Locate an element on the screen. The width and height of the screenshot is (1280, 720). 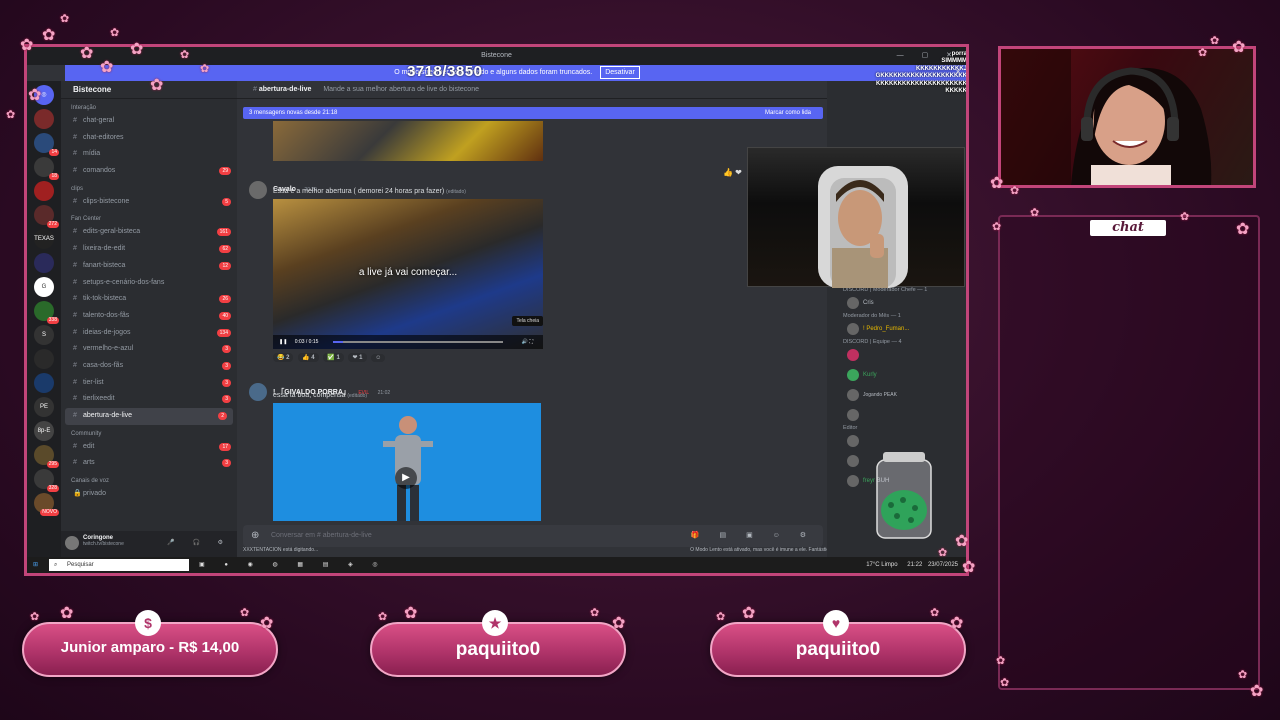
channel-item: # fanart-bisteca 12 is located at coordinates (149, 266).